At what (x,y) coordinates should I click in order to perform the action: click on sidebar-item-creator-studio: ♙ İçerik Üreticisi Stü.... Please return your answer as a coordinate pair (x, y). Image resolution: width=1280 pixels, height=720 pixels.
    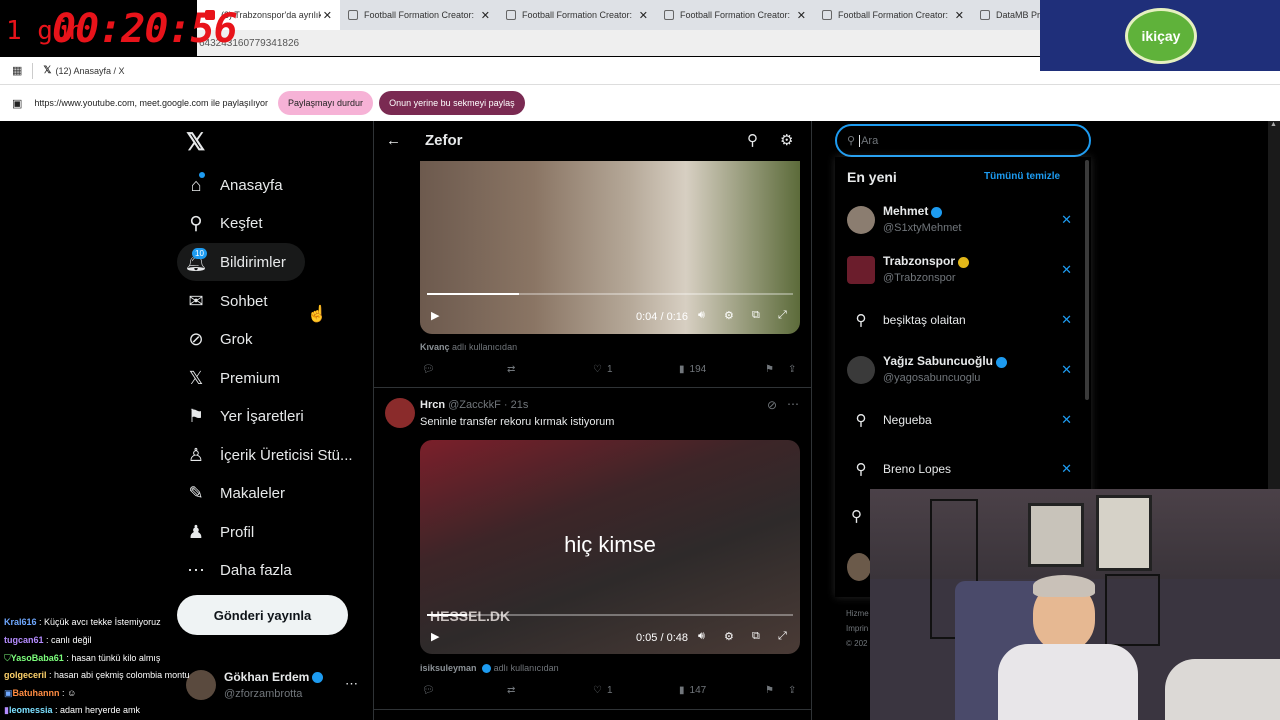
    Looking at the image, I should click on (269, 455).